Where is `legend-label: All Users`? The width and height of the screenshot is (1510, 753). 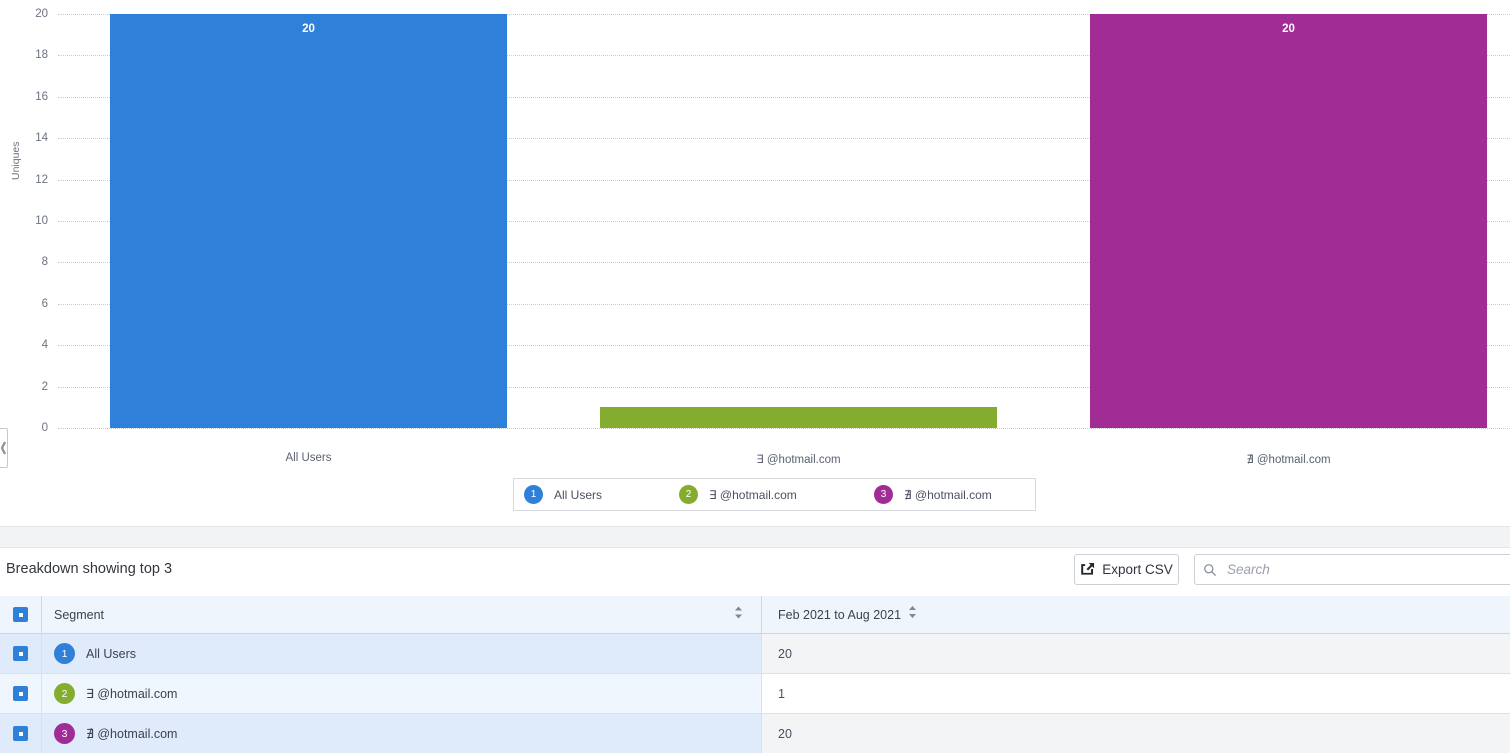 legend-label: All Users is located at coordinates (578, 494).